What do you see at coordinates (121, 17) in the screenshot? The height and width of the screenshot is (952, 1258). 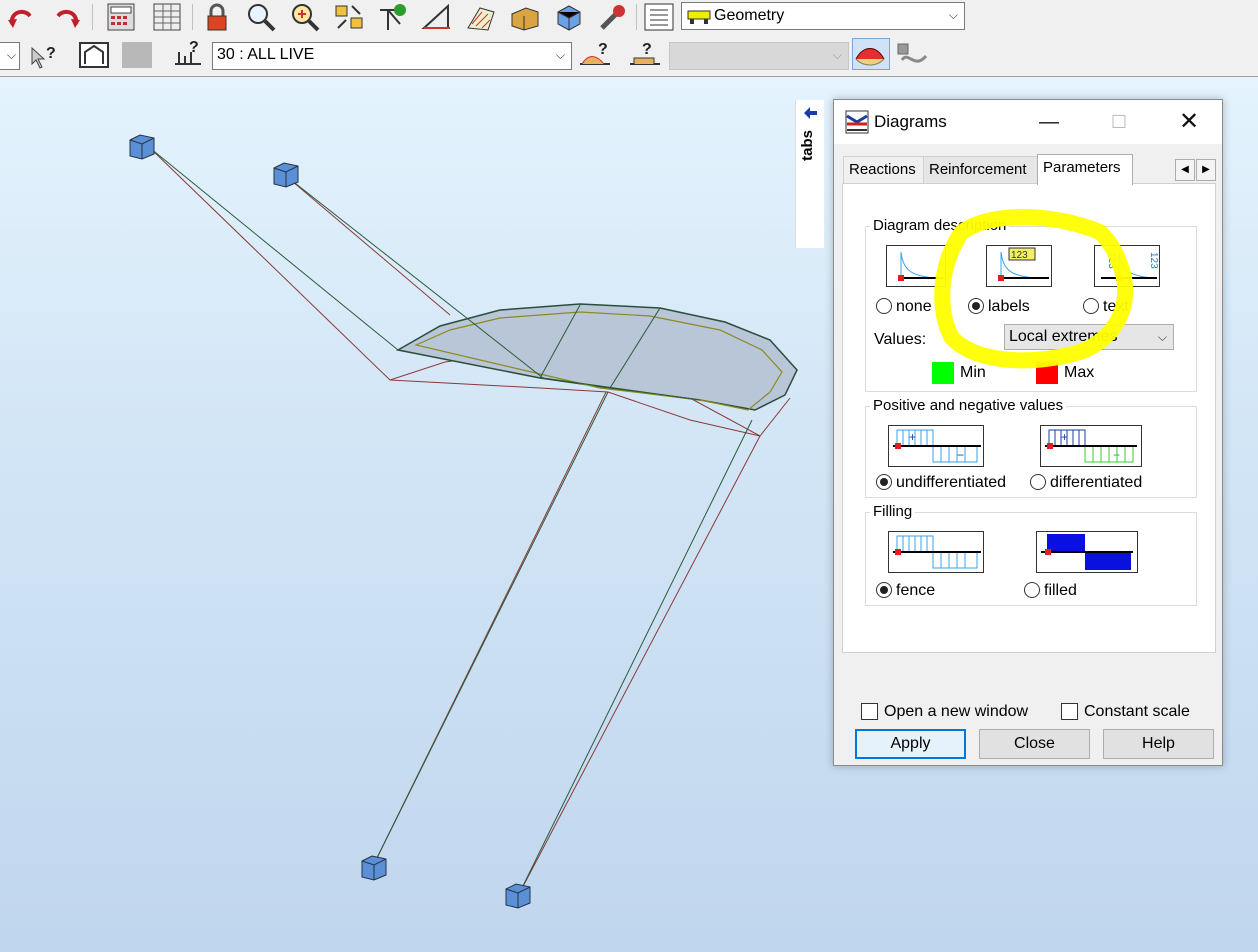 I see `calculator-icon` at bounding box center [121, 17].